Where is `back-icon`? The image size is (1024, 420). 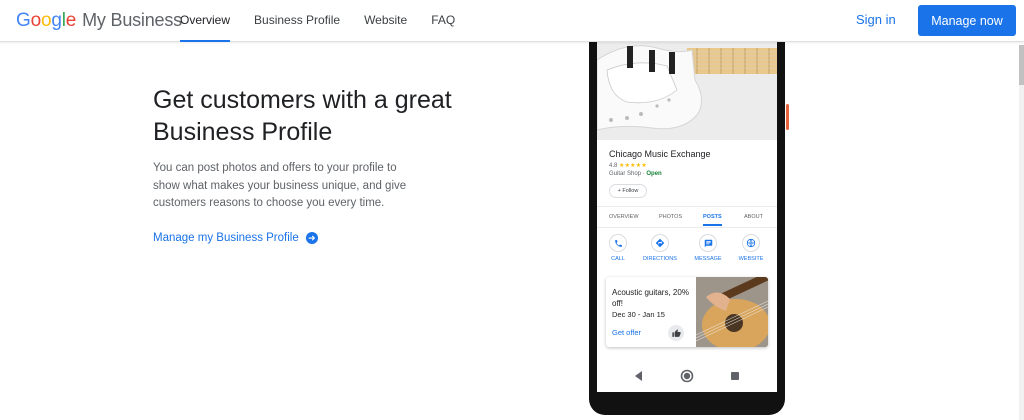 back-icon is located at coordinates (638, 376).